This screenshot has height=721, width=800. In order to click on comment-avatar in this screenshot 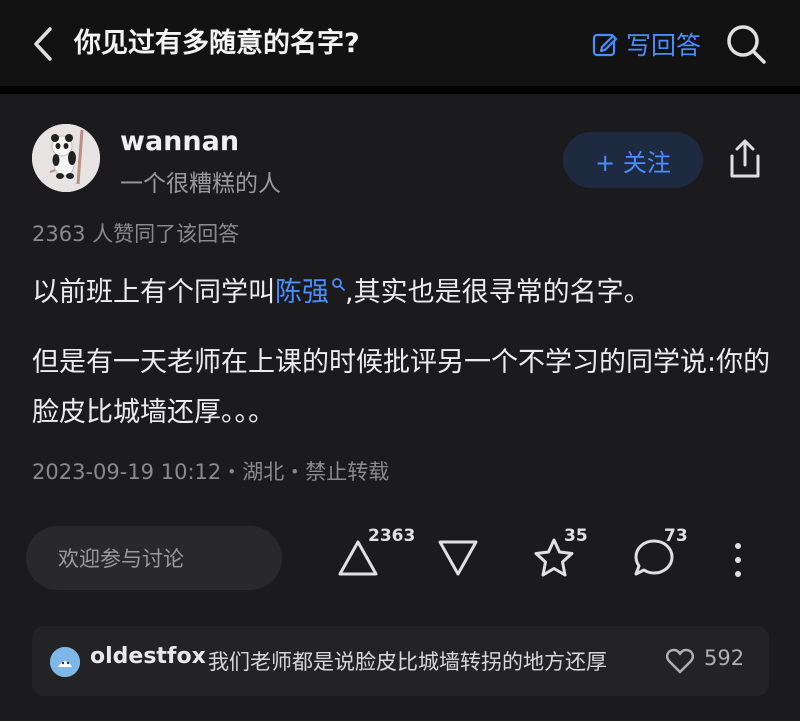, I will do `click(65, 662)`.